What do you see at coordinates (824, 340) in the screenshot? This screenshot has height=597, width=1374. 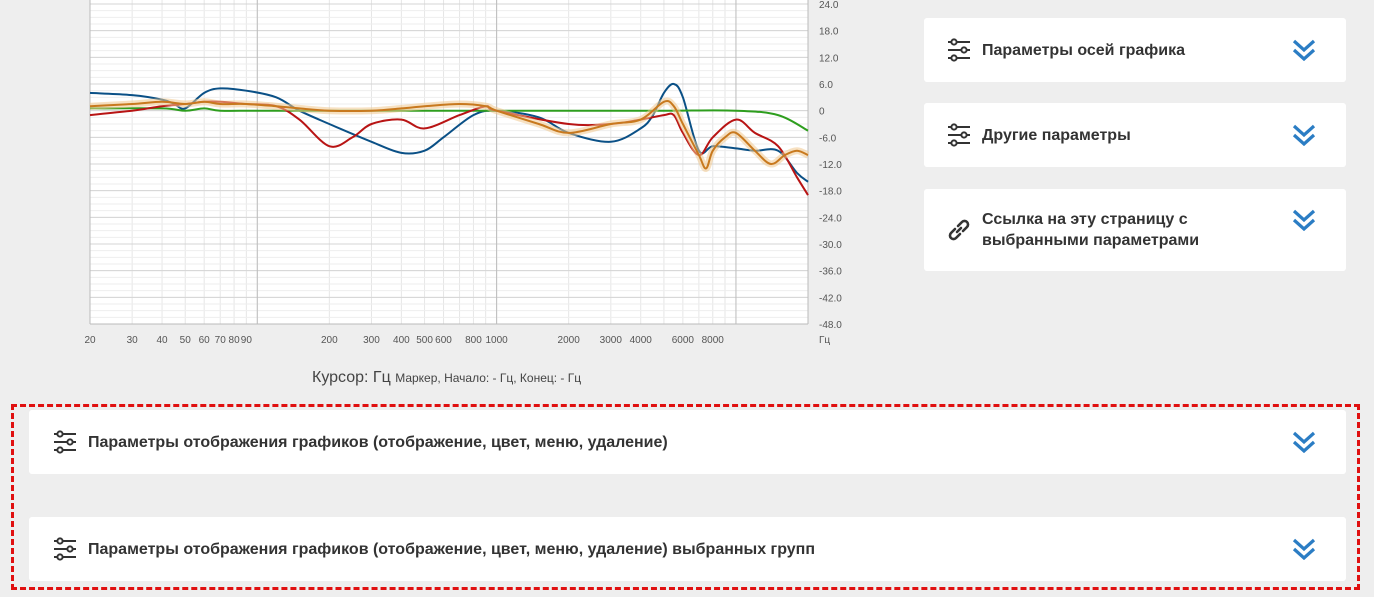 I see `x-unit-label: Гц` at bounding box center [824, 340].